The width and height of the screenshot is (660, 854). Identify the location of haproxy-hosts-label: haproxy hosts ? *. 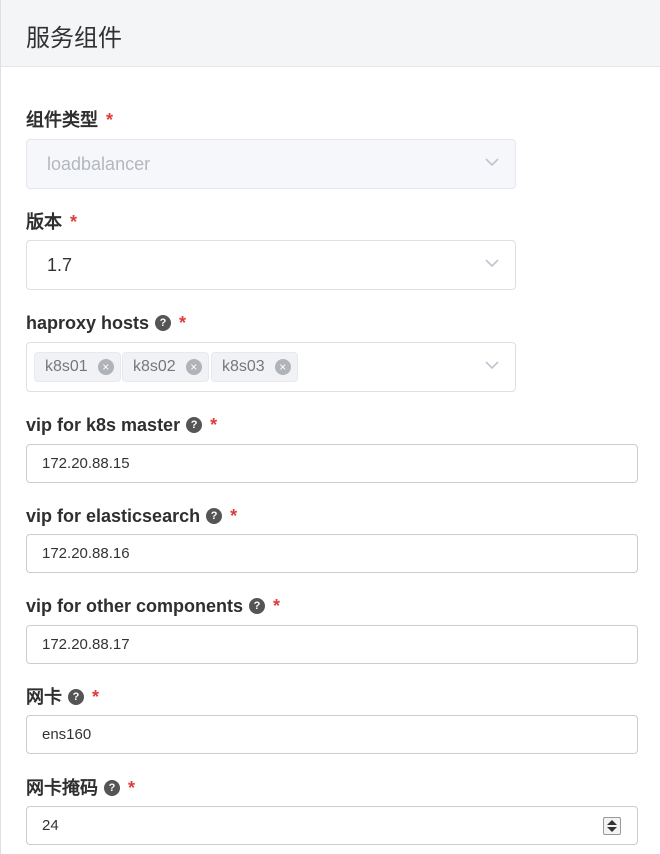
(106, 323).